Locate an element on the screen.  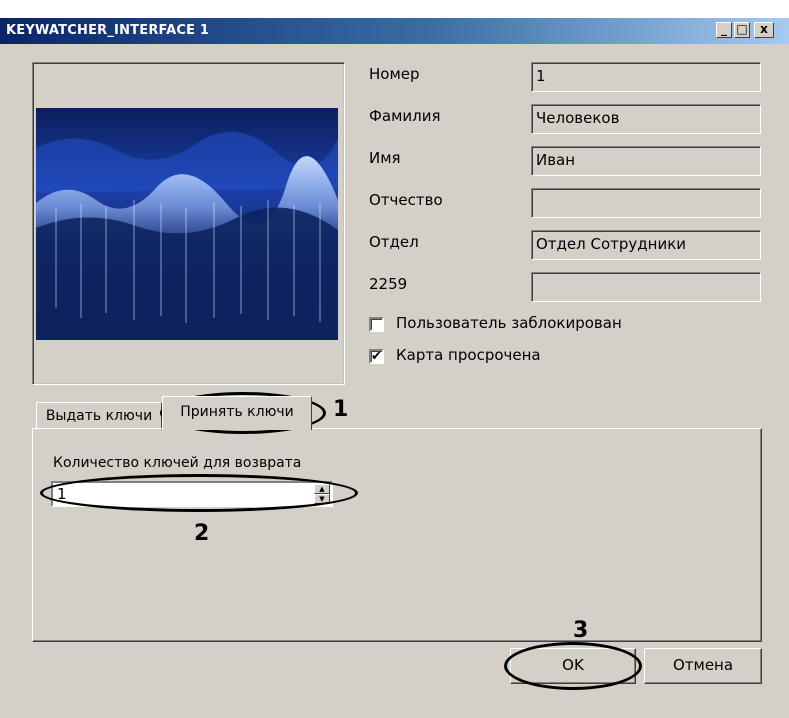
card-expired-label: Карта просрочена is located at coordinates (468, 355).